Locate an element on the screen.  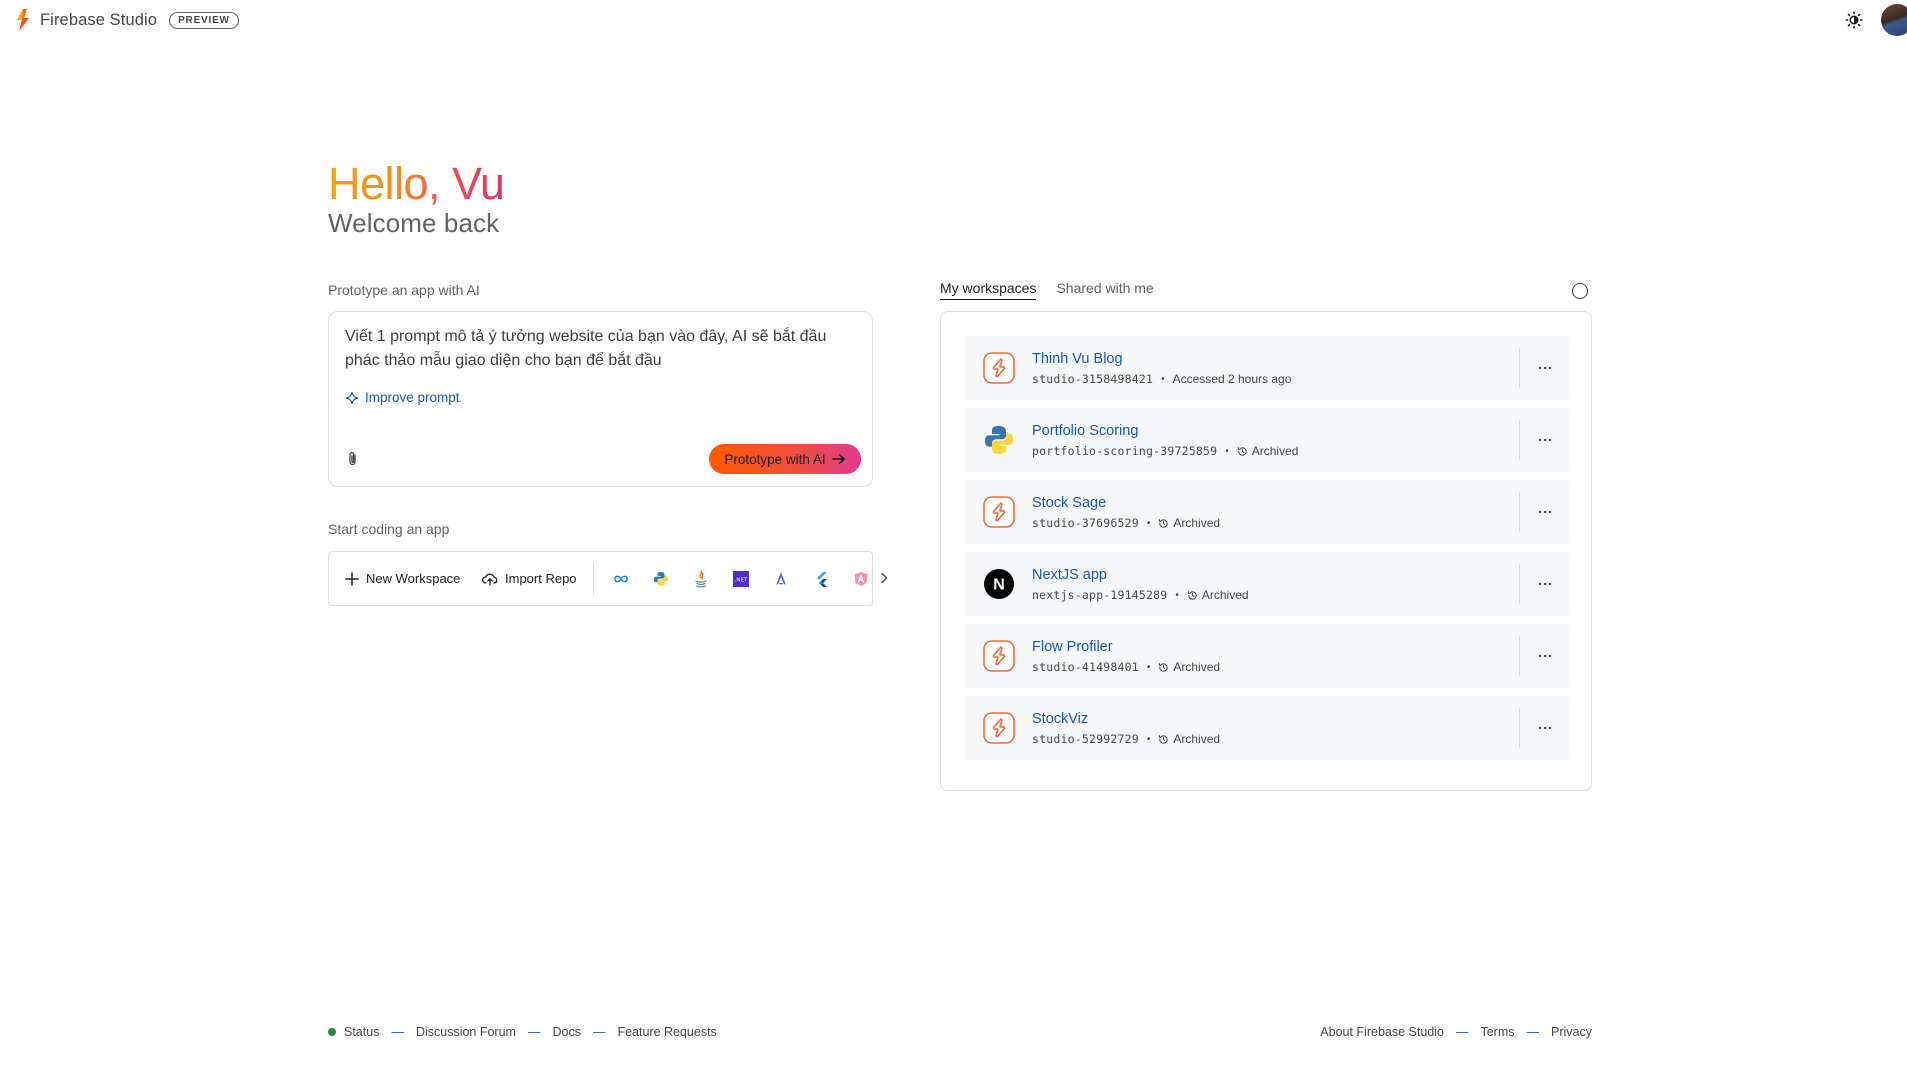
sun-icon is located at coordinates (1854, 20).